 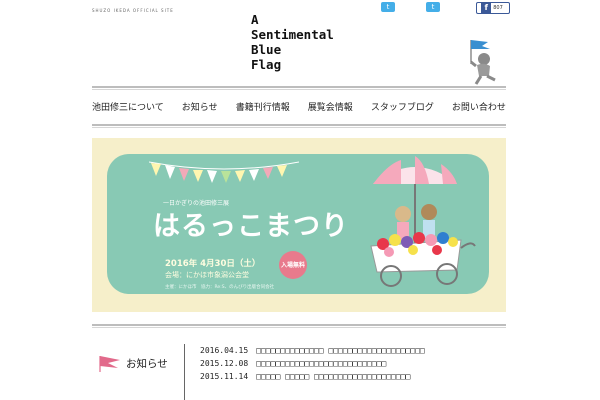 I want to click on news-date: 2016.04.15, so click(x=224, y=350).